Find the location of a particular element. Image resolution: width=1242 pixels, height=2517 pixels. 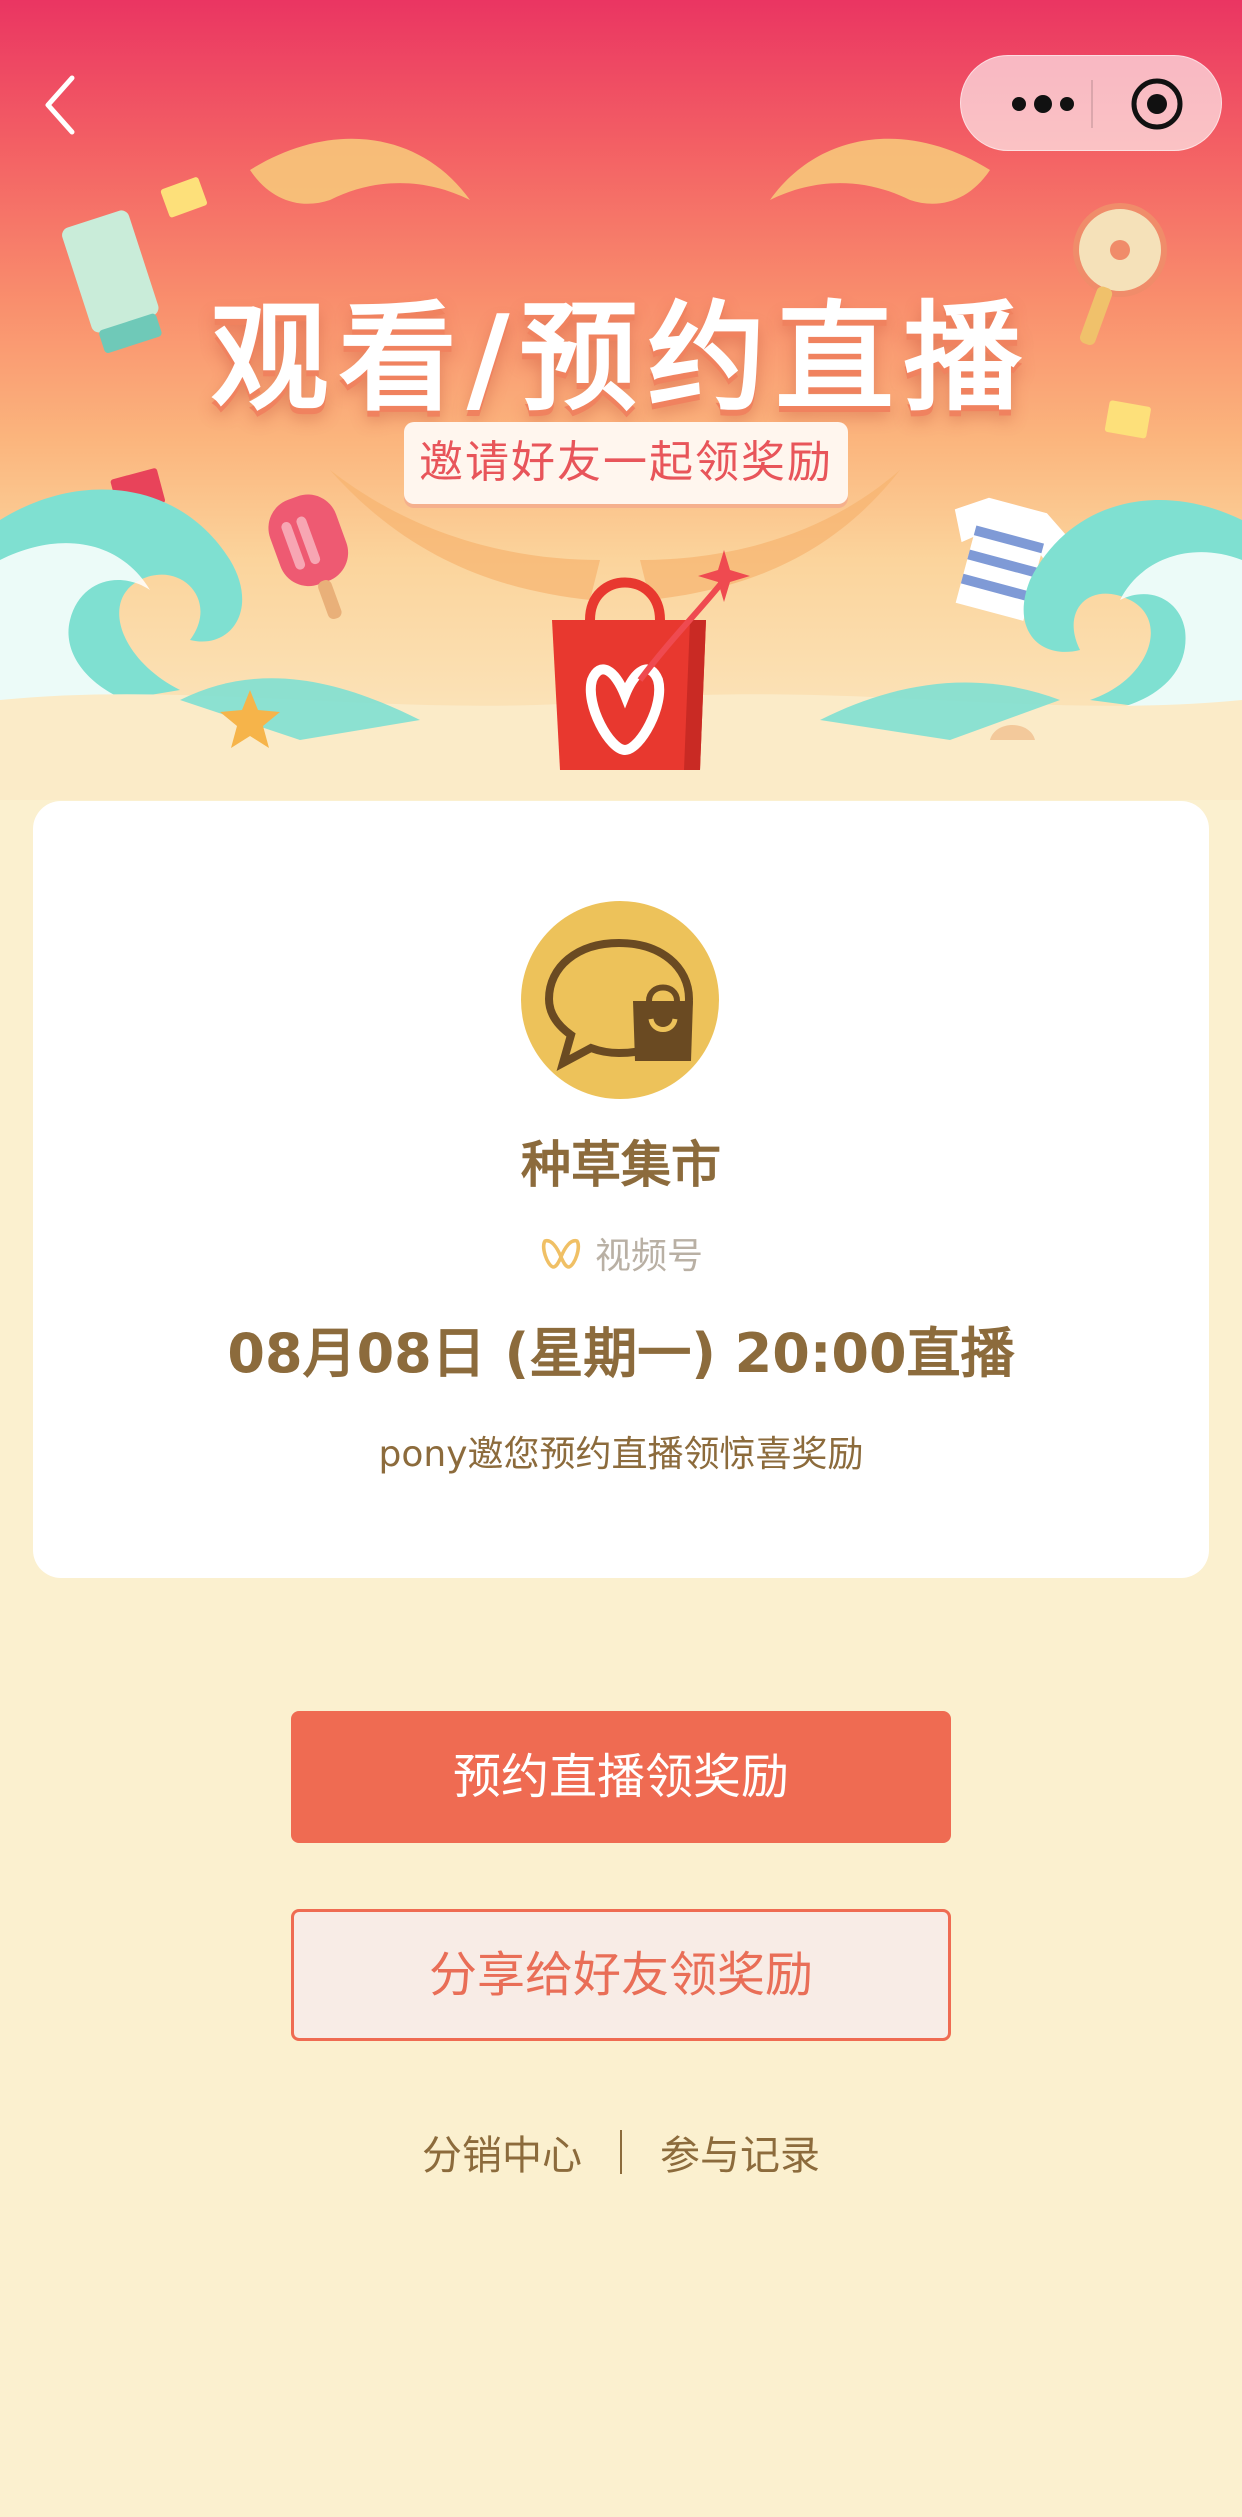

mini-program-close-icon is located at coordinates (1157, 104).